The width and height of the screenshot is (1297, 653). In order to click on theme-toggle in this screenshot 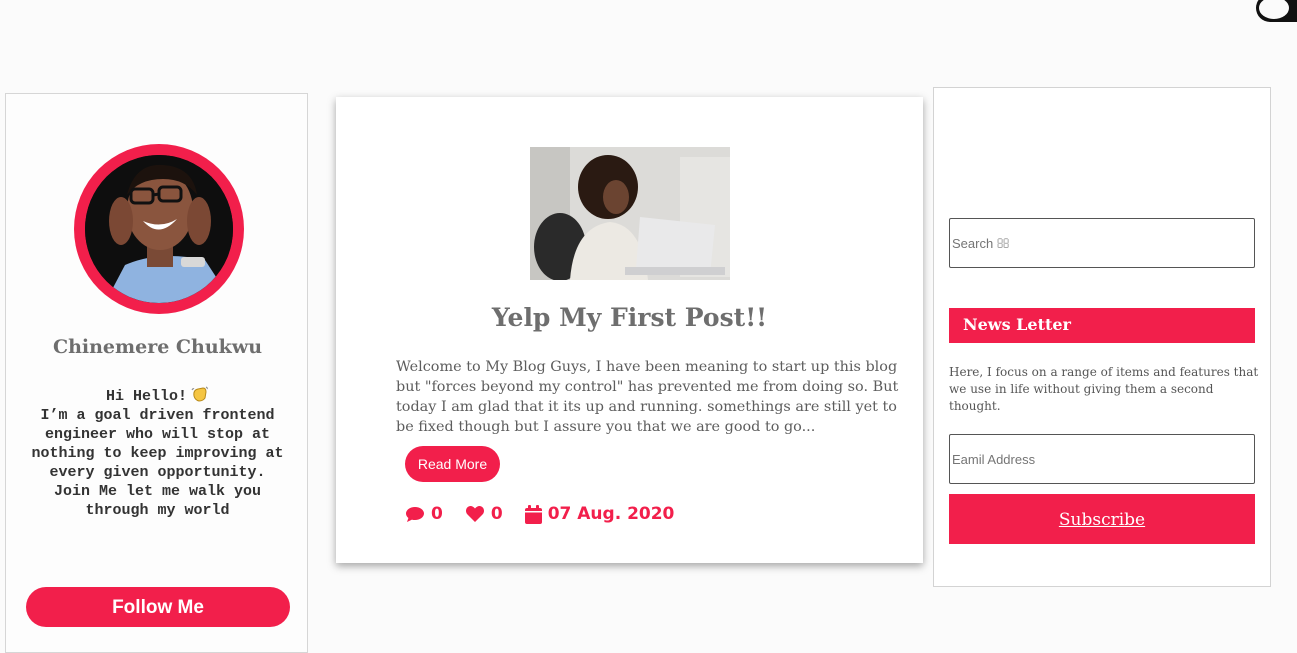, I will do `click(1276, 11)`.